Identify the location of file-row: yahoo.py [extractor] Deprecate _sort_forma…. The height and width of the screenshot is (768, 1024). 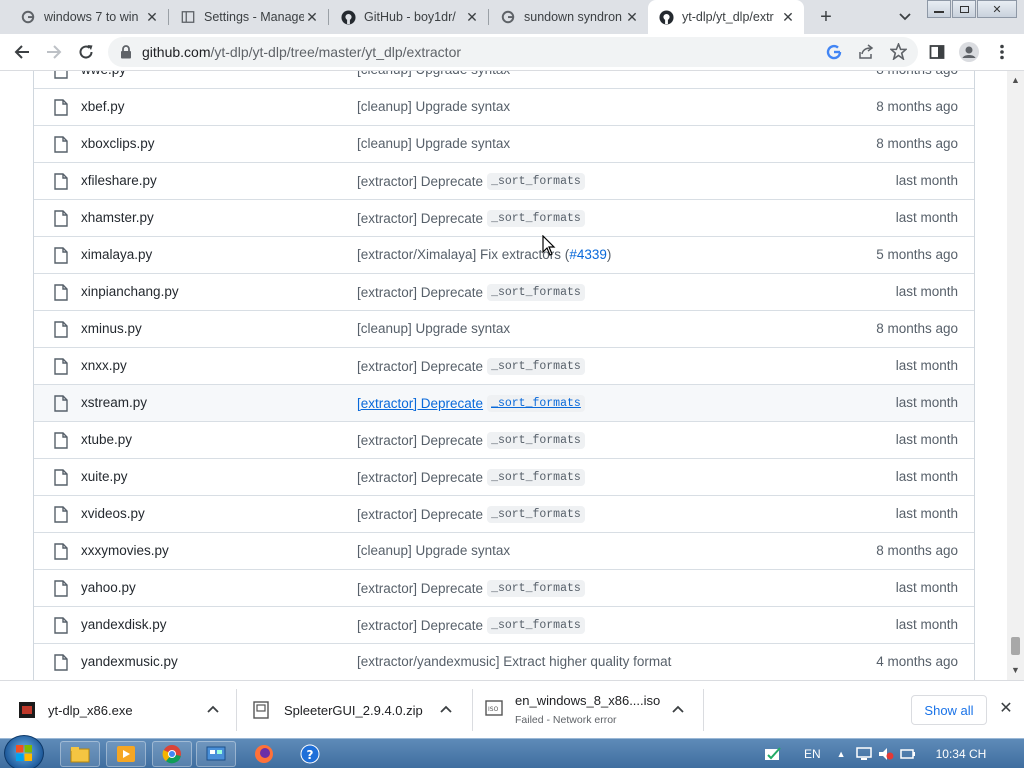
(504, 587).